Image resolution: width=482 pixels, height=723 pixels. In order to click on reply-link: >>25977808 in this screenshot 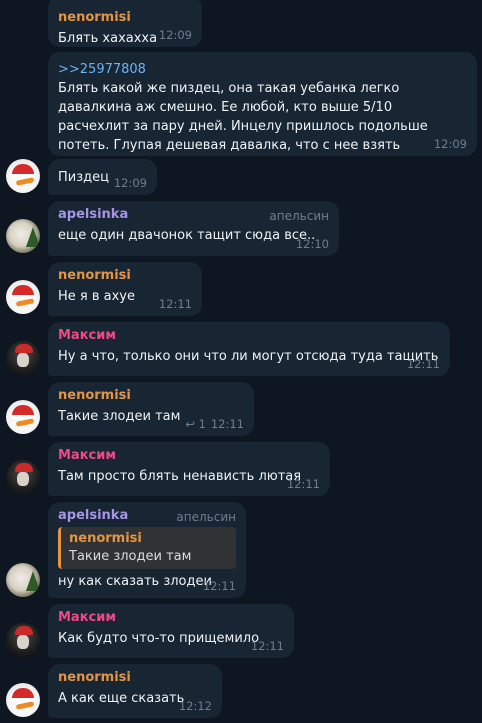, I will do `click(262, 69)`.